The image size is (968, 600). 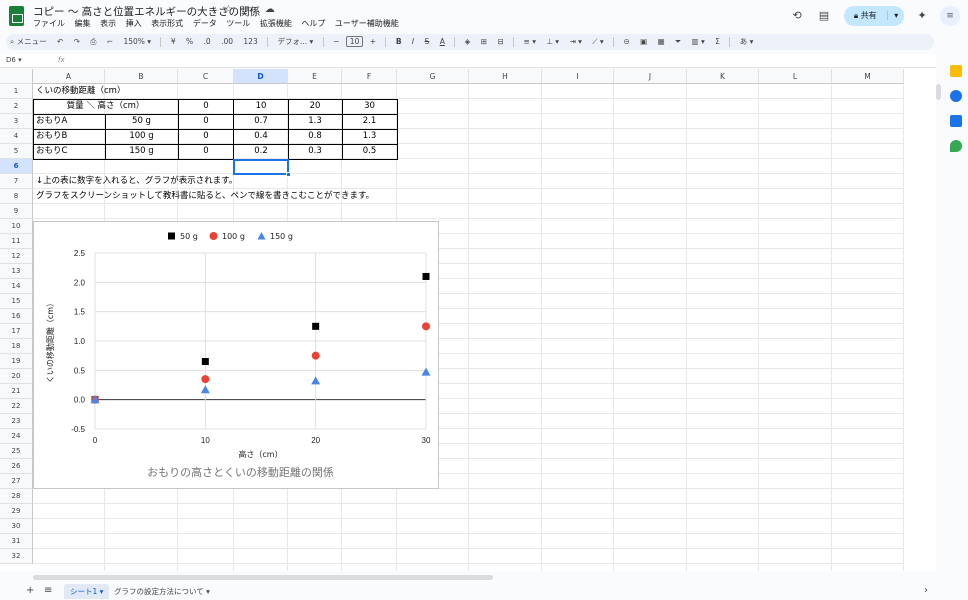 What do you see at coordinates (552, 42) in the screenshot?
I see `align-vertical-icon: ⊥ ▾` at bounding box center [552, 42].